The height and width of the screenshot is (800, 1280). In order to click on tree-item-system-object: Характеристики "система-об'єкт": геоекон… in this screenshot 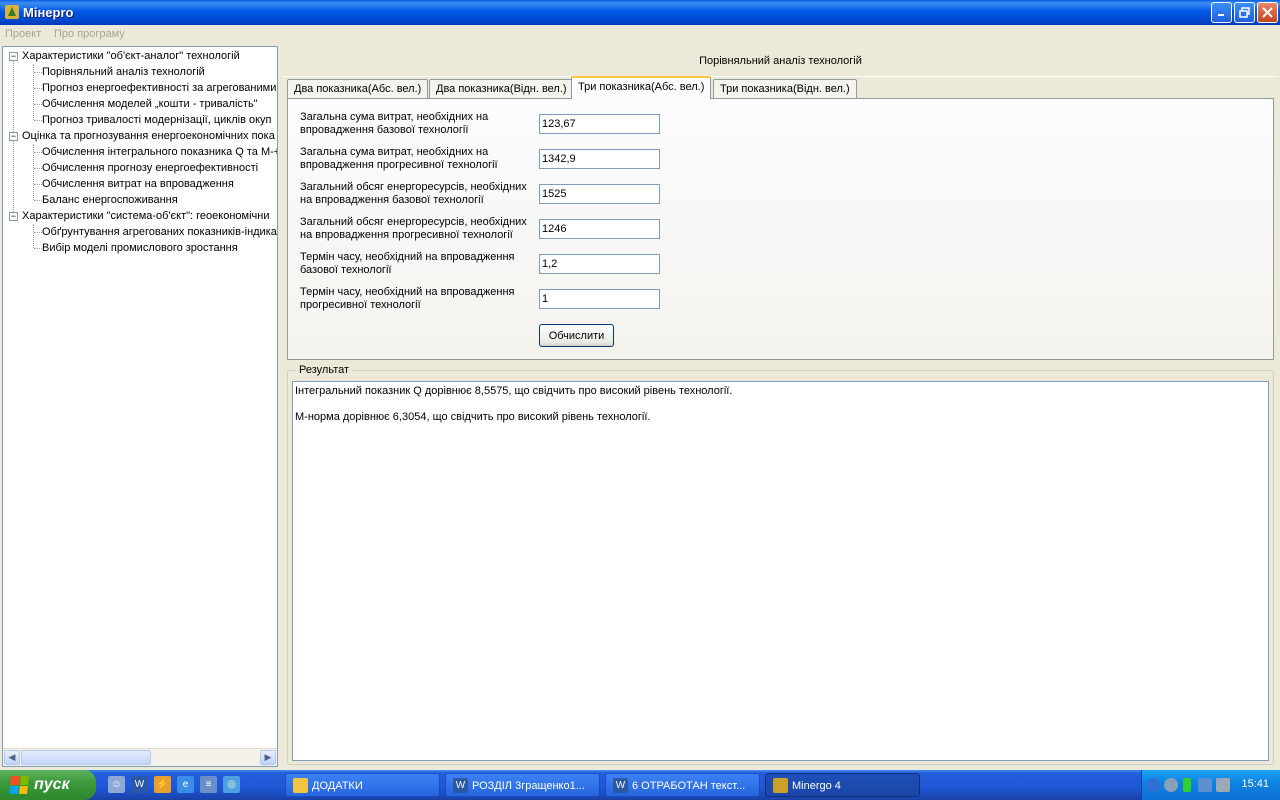, I will do `click(146, 216)`.